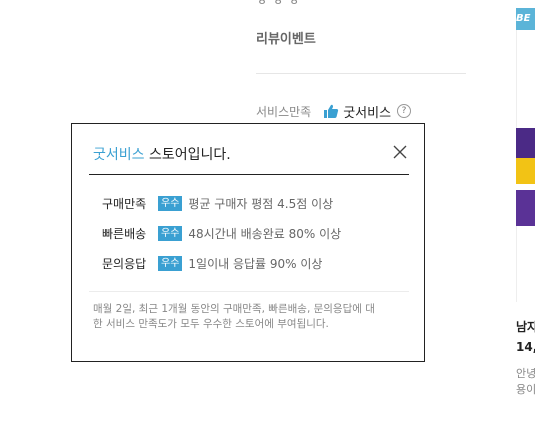 This screenshot has width=535, height=434. What do you see at coordinates (265, 234) in the screenshot?
I see `criteria-desc: 48시간내 배송완료 80% 이상` at bounding box center [265, 234].